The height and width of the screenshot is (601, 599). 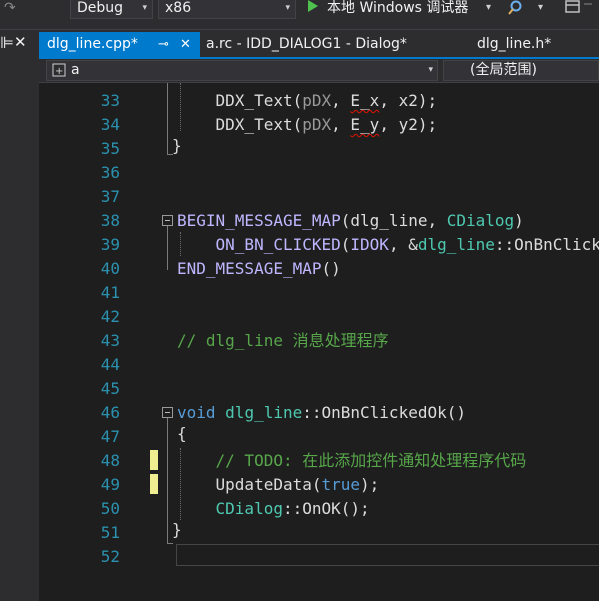 What do you see at coordinates (306, 44) in the screenshot?
I see `tab-label: a.rc - IDD_DIALOG1 - Dialog*` at bounding box center [306, 44].